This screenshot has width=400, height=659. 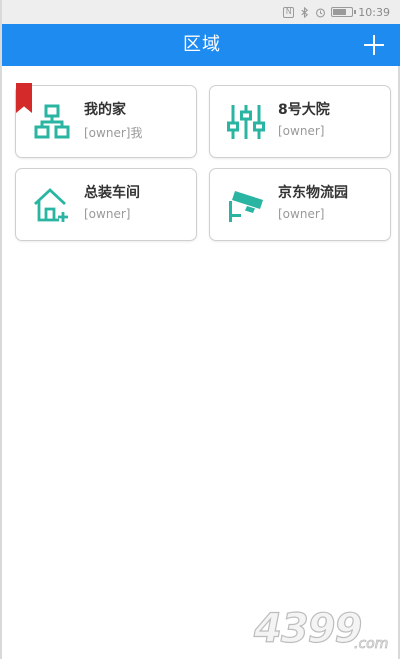 What do you see at coordinates (371, 644) in the screenshot?
I see `watermark-domain: .com` at bounding box center [371, 644].